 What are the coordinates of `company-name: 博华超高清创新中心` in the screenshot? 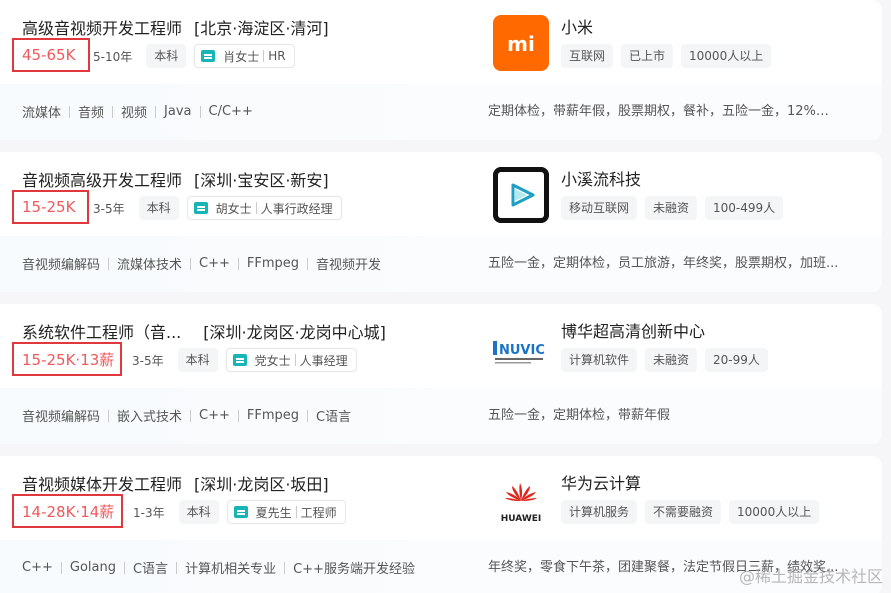 It's located at (633, 330).